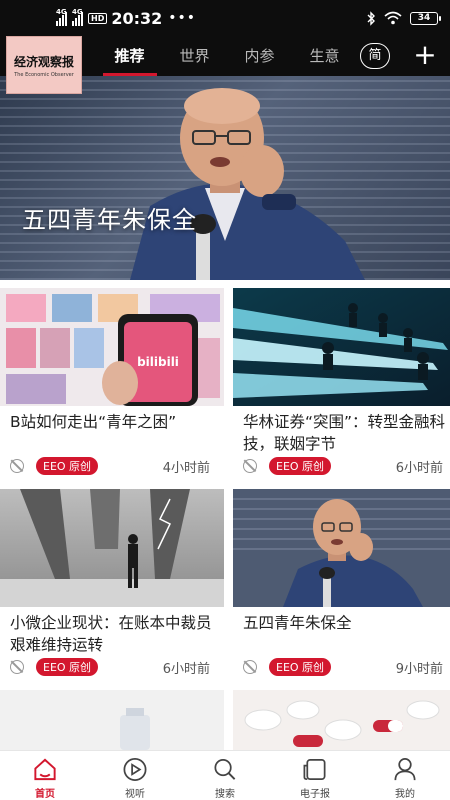 This screenshot has height=800, width=450. I want to click on battery-level: 34, so click(424, 18).